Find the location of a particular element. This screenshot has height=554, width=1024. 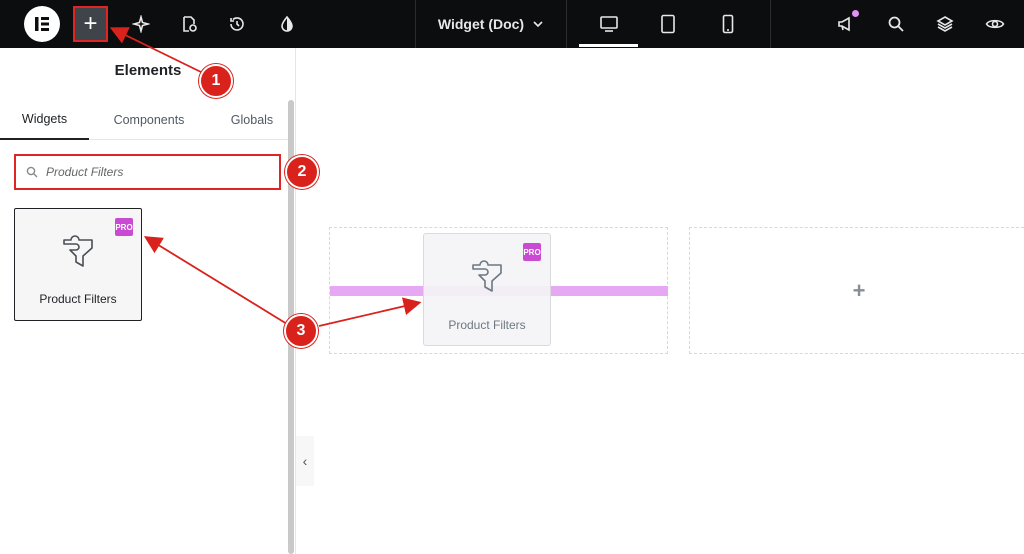

search-button is located at coordinates (896, 24).